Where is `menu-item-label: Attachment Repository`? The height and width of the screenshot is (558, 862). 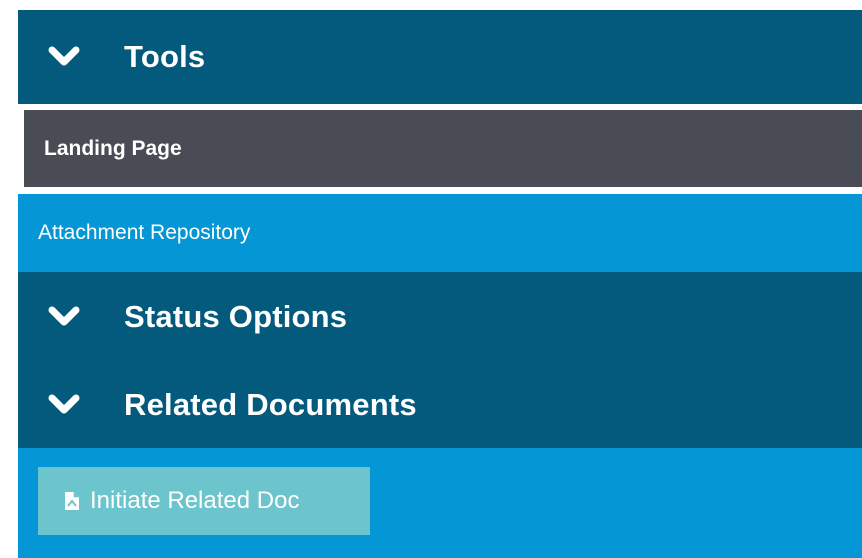 menu-item-label: Attachment Repository is located at coordinates (144, 232).